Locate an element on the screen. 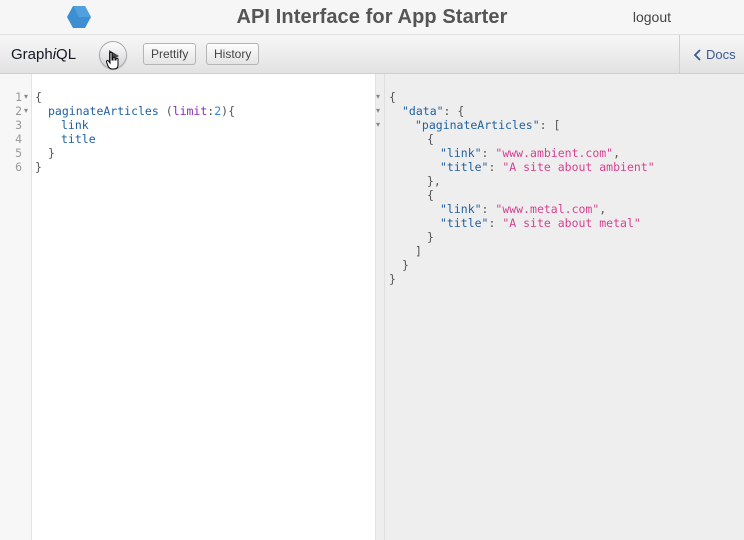  result-punct: ] is located at coordinates (418, 251).